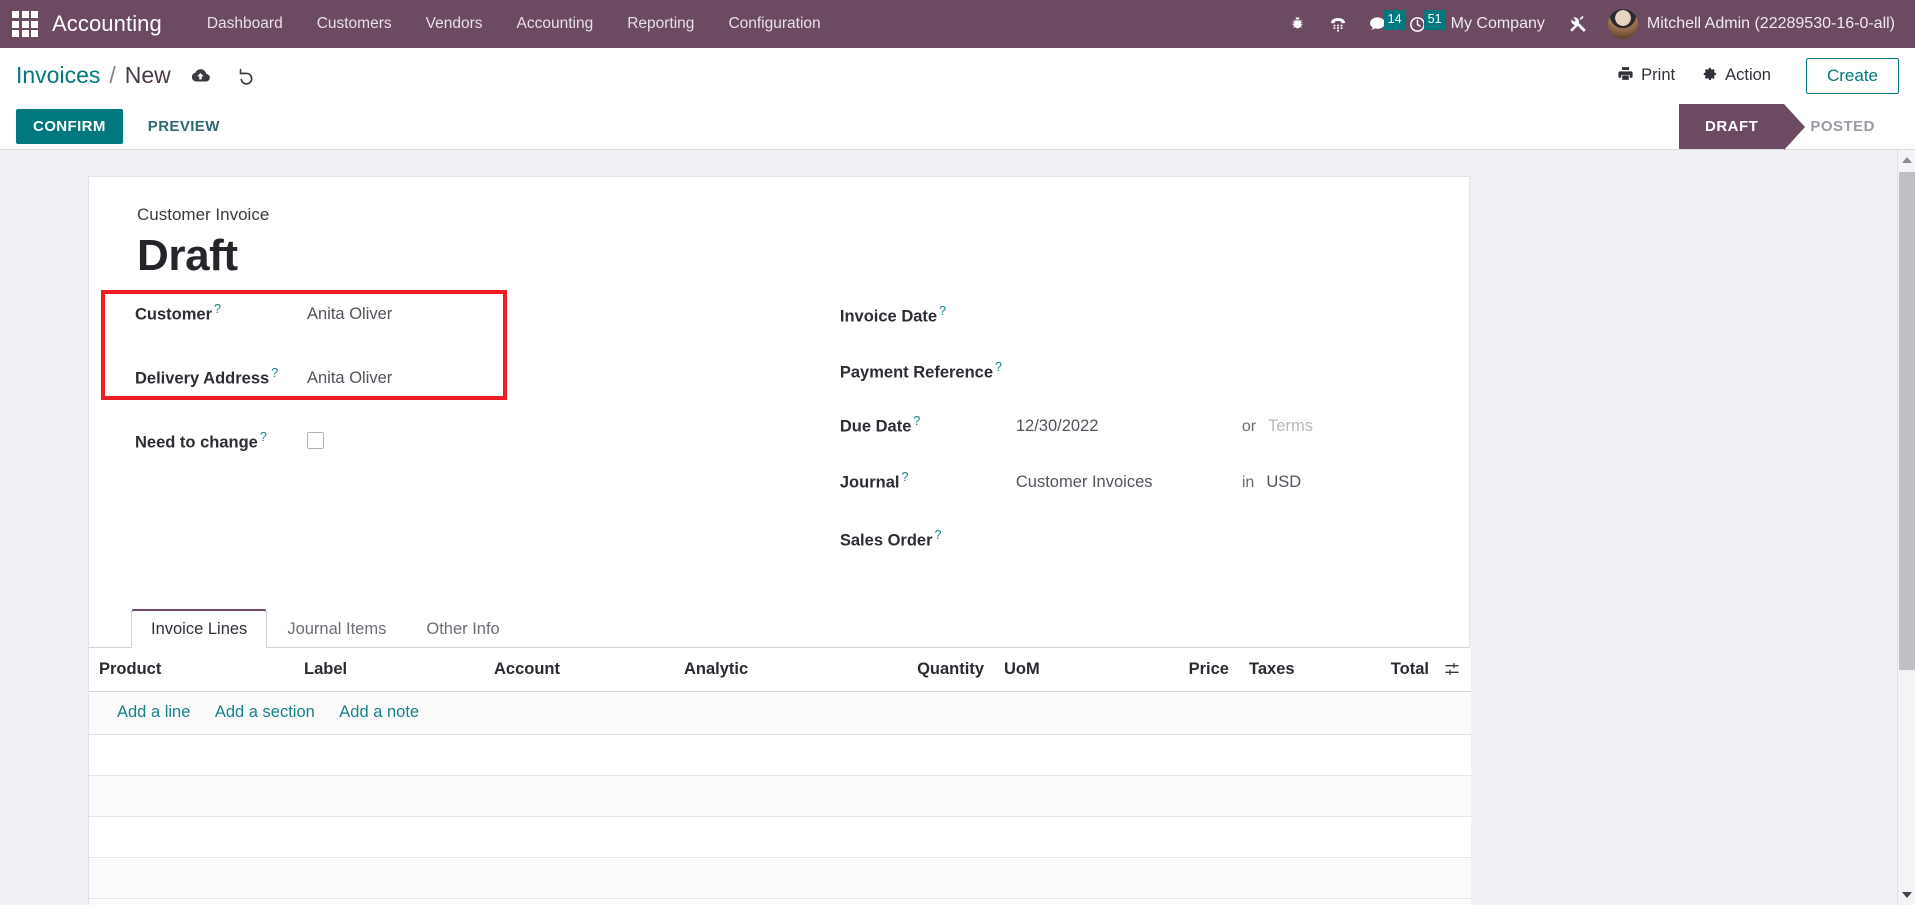  Describe the element at coordinates (1382, 24) in the screenshot. I see `messages-counter: 14` at that location.